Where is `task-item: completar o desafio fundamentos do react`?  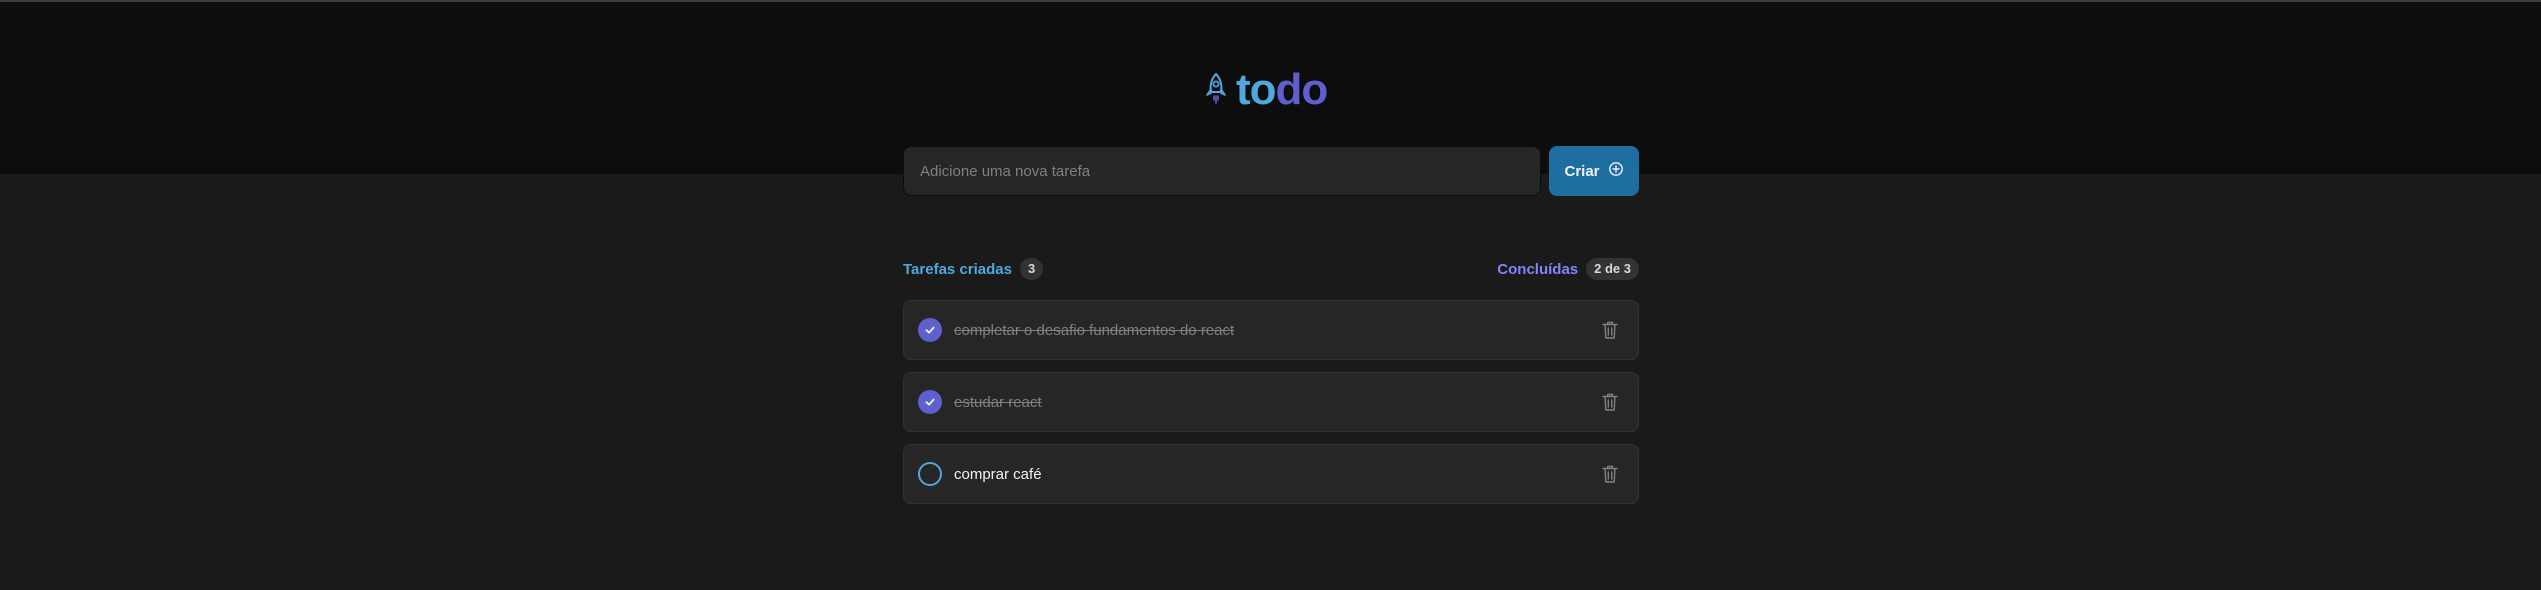 task-item: completar o desafio fundamentos do react is located at coordinates (1271, 330).